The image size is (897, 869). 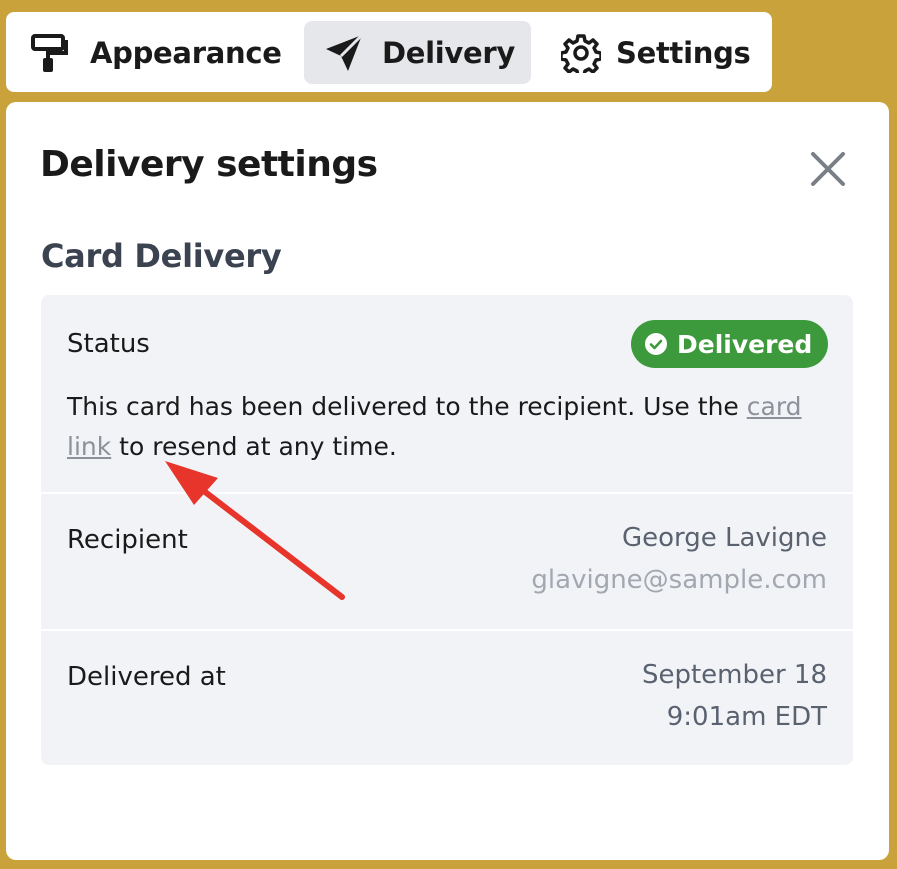 I want to click on delivered-at-label: Delivered at, so click(x=146, y=677).